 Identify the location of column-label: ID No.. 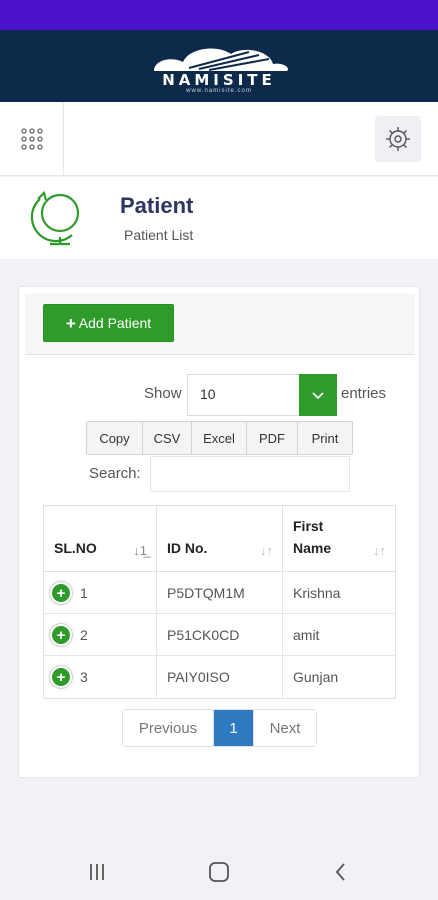
(187, 548).